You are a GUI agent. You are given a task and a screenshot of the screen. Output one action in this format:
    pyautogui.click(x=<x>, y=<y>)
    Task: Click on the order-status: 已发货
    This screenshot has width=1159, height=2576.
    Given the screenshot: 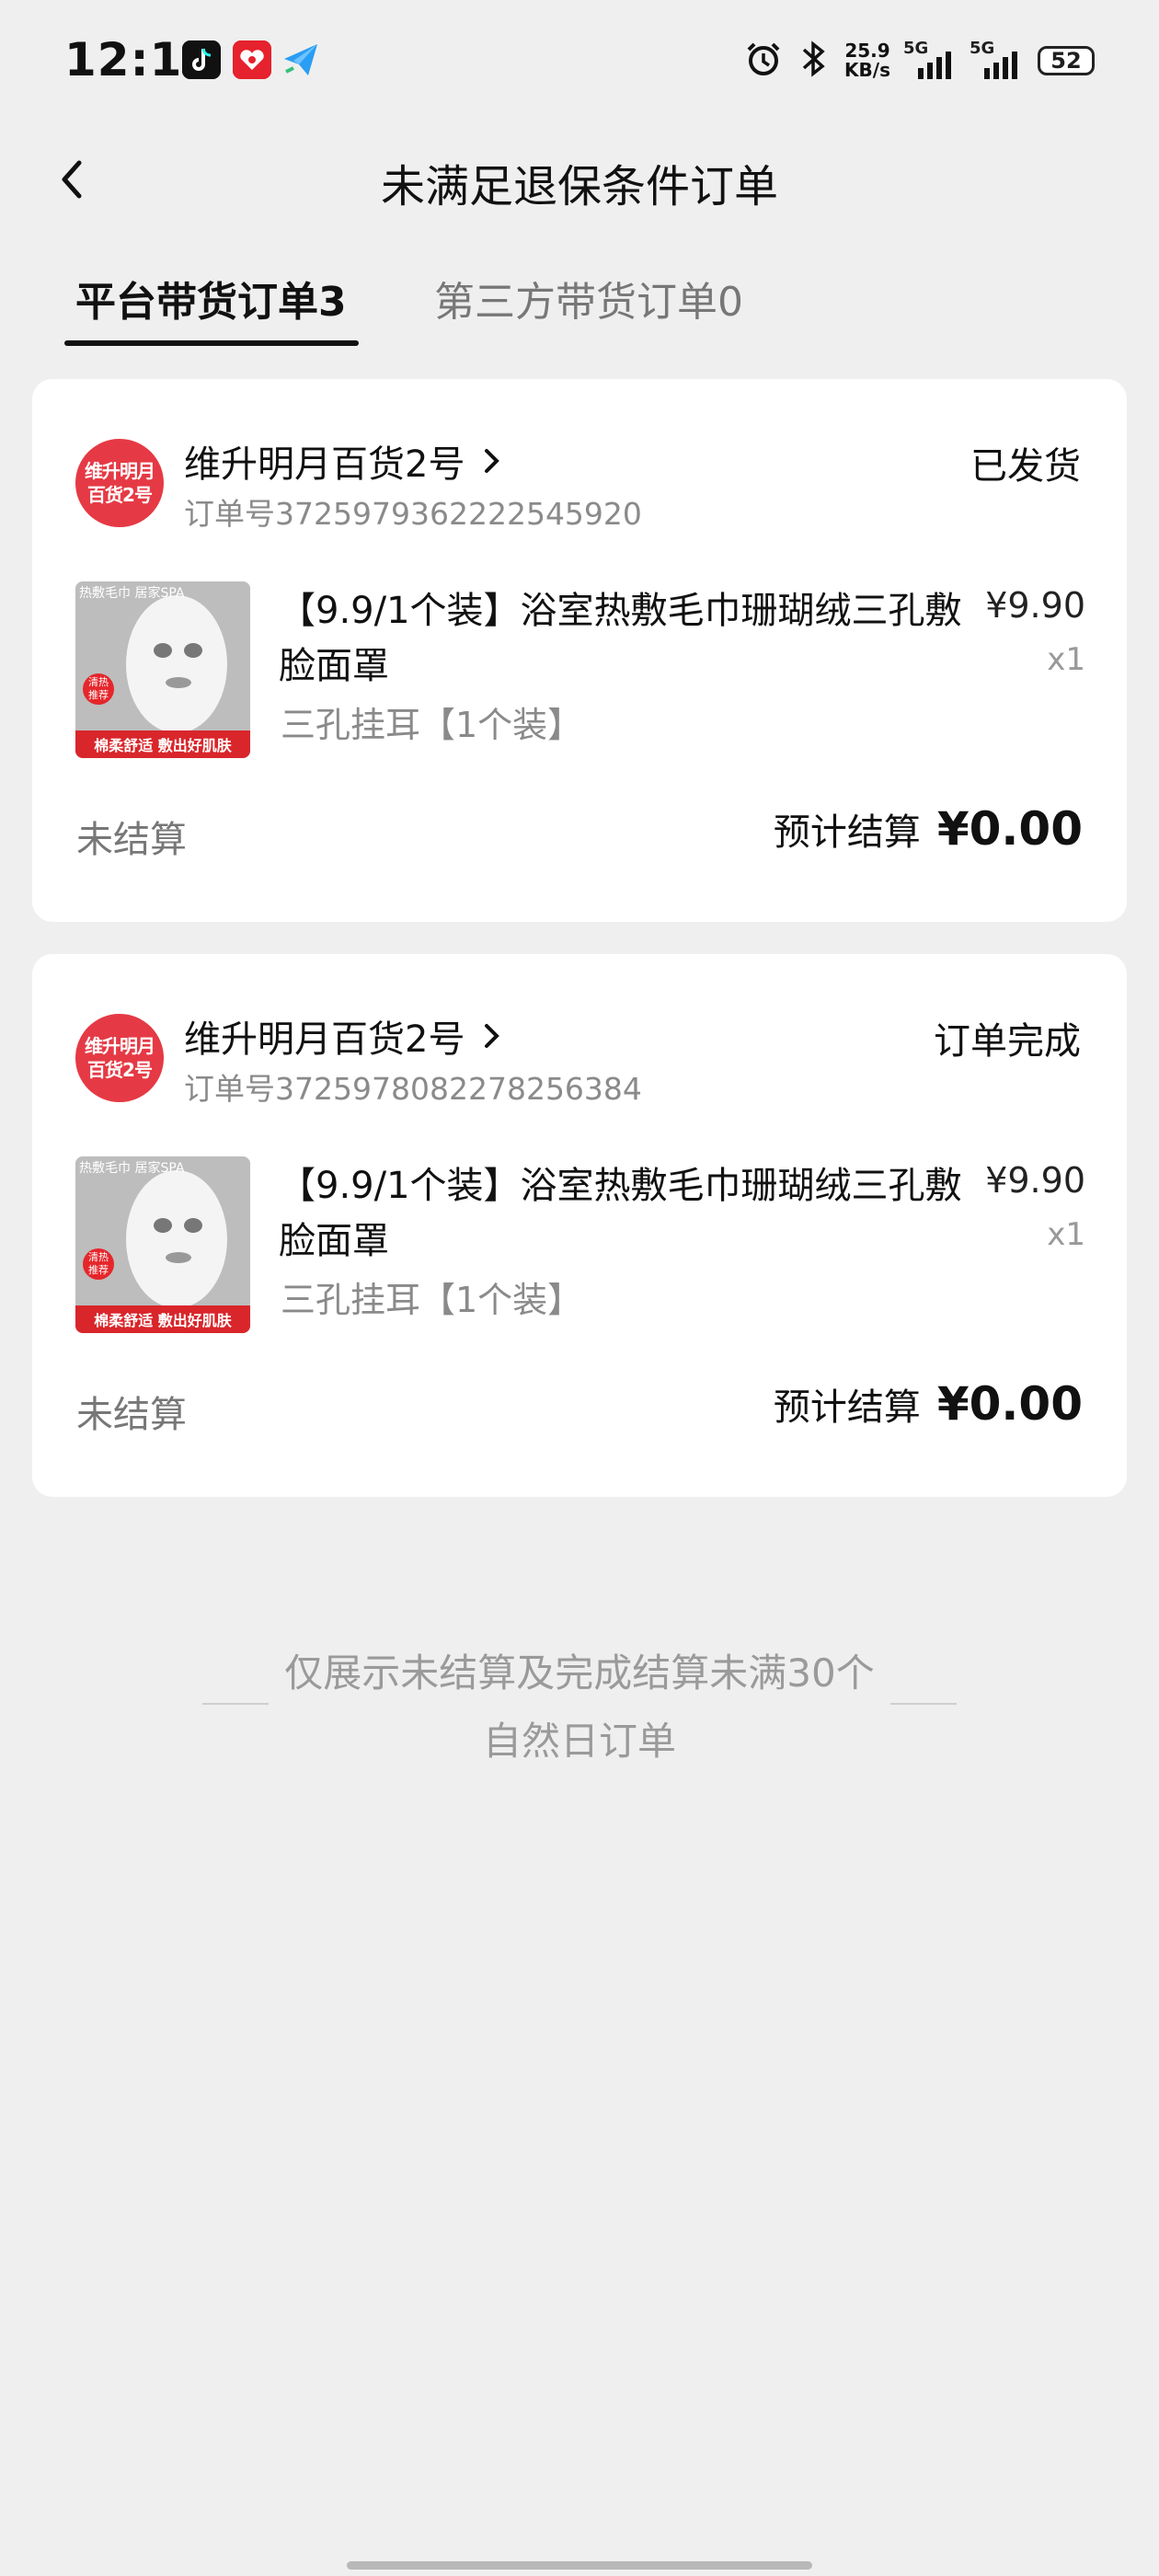 What is the action you would take?
    pyautogui.click(x=1025, y=466)
    